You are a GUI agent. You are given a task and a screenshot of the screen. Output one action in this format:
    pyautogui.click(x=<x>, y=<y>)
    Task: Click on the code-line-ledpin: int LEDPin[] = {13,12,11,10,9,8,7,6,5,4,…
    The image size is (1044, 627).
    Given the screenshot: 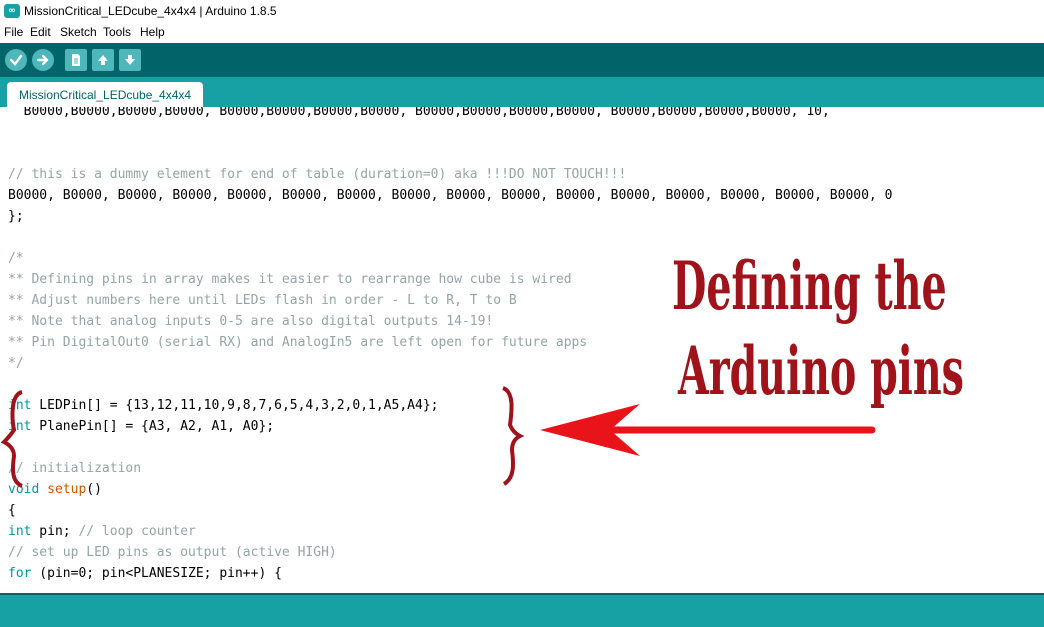 What is the action you would take?
    pyautogui.click(x=223, y=405)
    